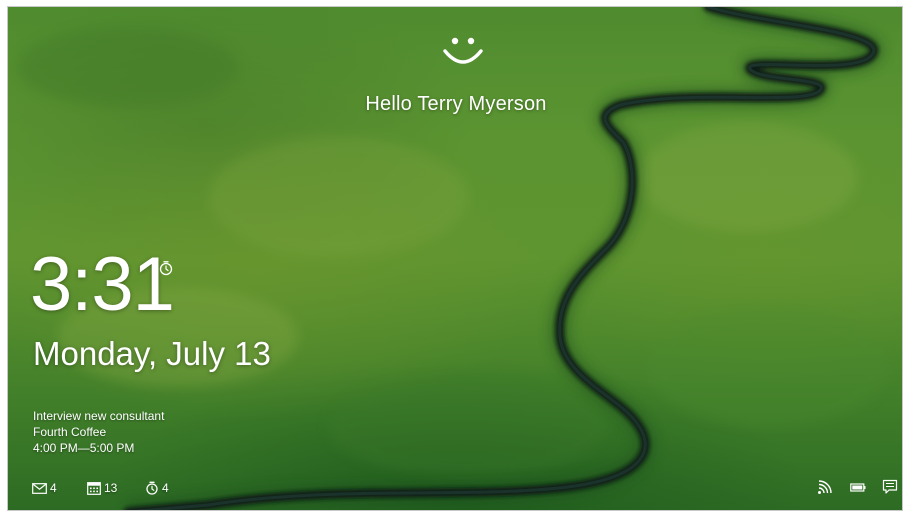 This screenshot has width=910, height=517. I want to click on notification-center-icon, so click(890, 487).